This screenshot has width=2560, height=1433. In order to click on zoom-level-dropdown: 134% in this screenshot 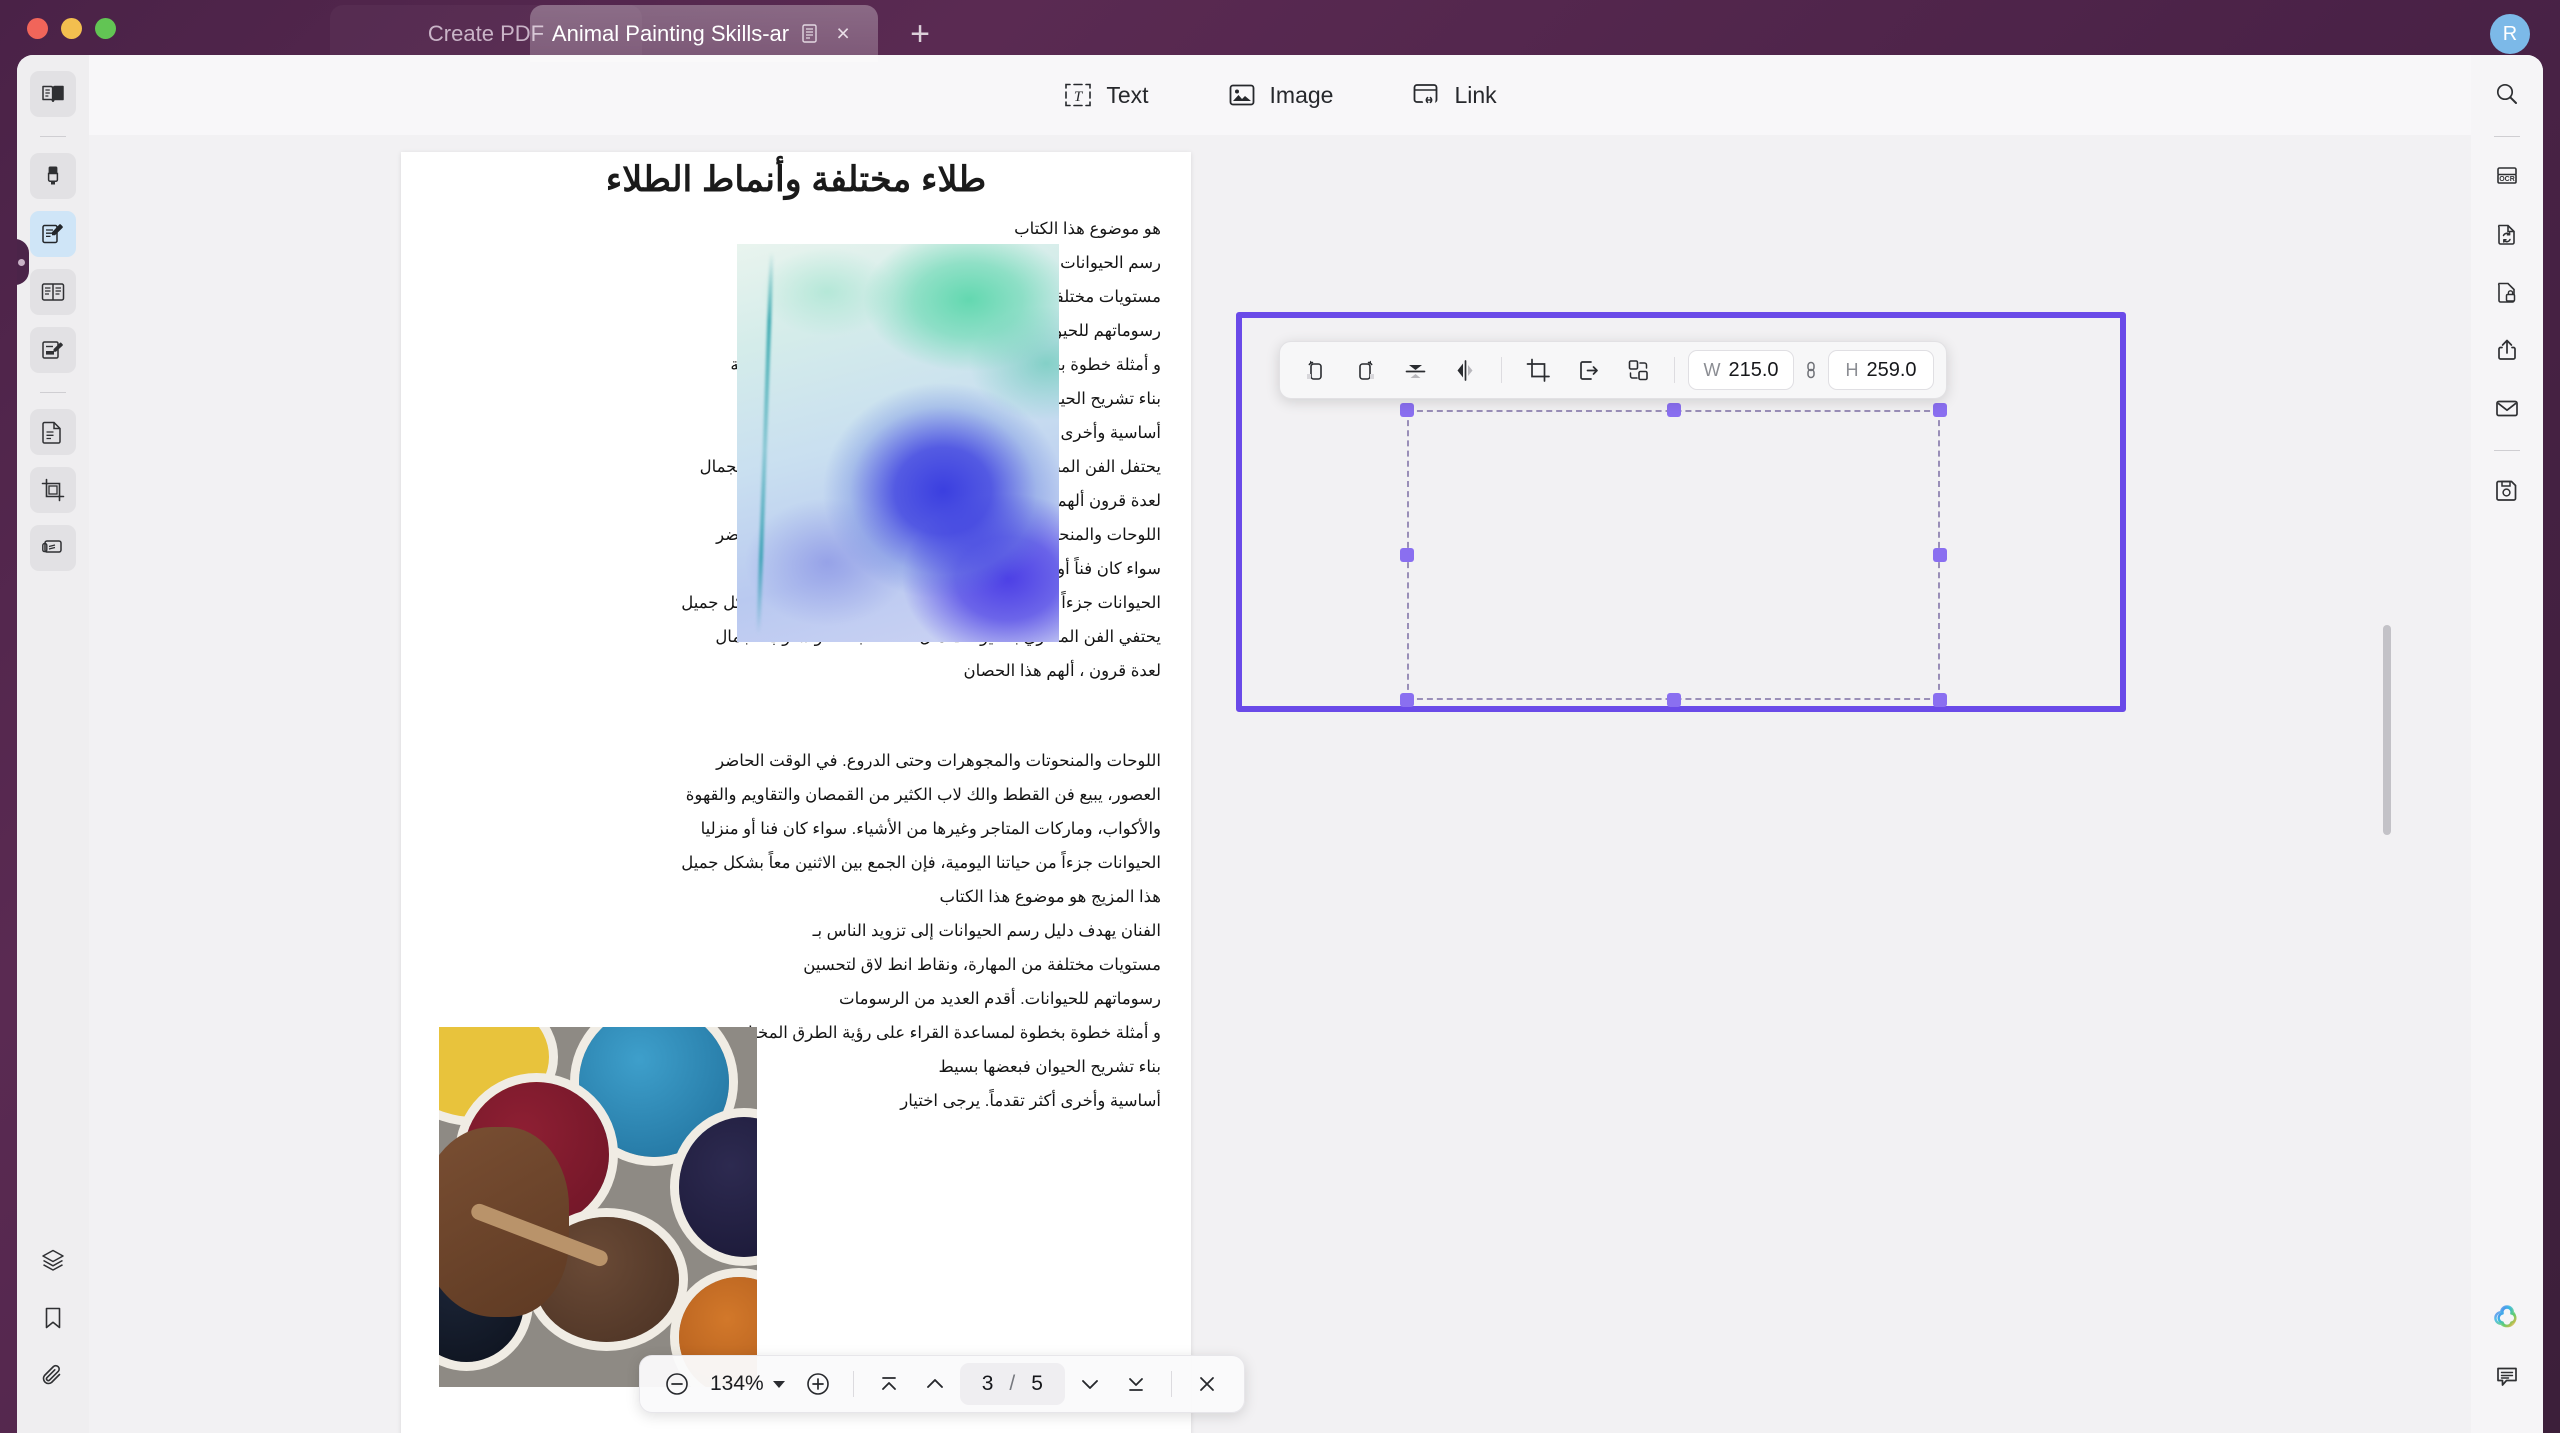, I will do `click(747, 1384)`.